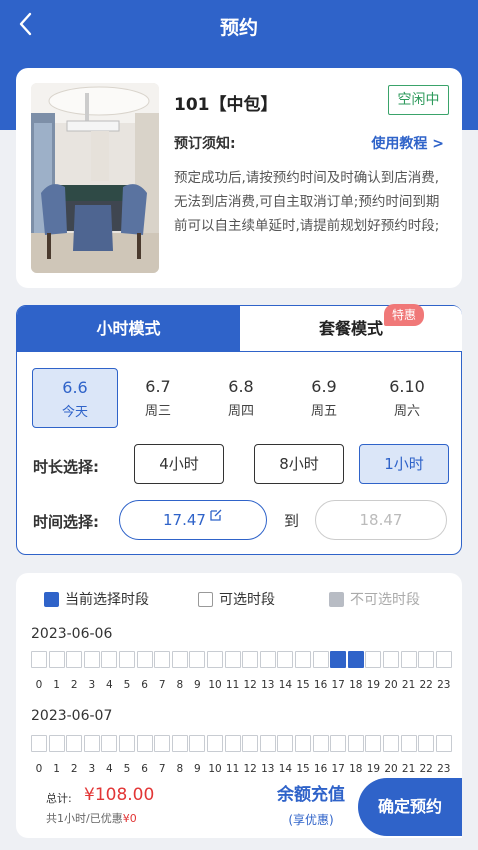 The height and width of the screenshot is (850, 478). What do you see at coordinates (311, 804) in the screenshot?
I see `recharge-button: 余额充值 (享优惠)` at bounding box center [311, 804].